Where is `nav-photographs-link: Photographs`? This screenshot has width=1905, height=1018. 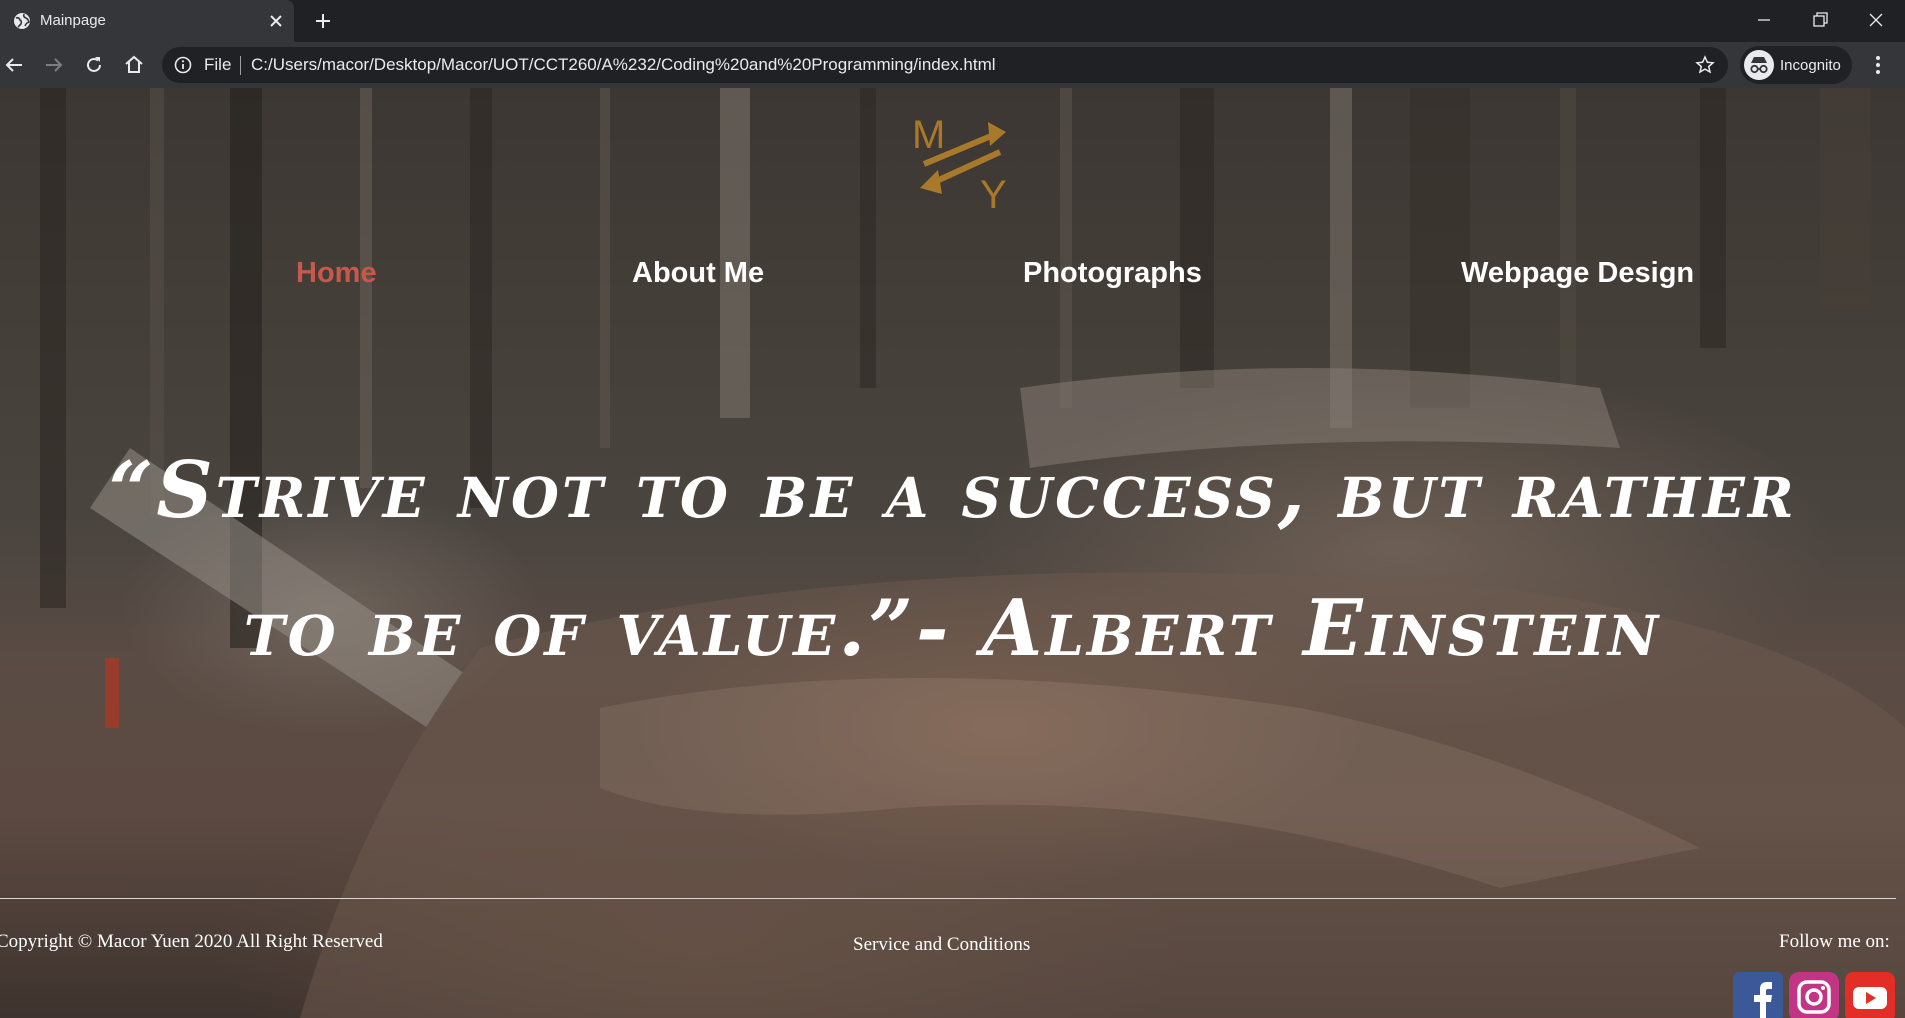
nav-photographs-link: Photographs is located at coordinates (1112, 273).